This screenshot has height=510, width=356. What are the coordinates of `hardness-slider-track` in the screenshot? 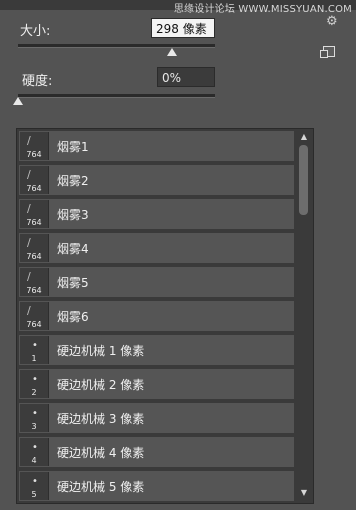 It's located at (116, 96).